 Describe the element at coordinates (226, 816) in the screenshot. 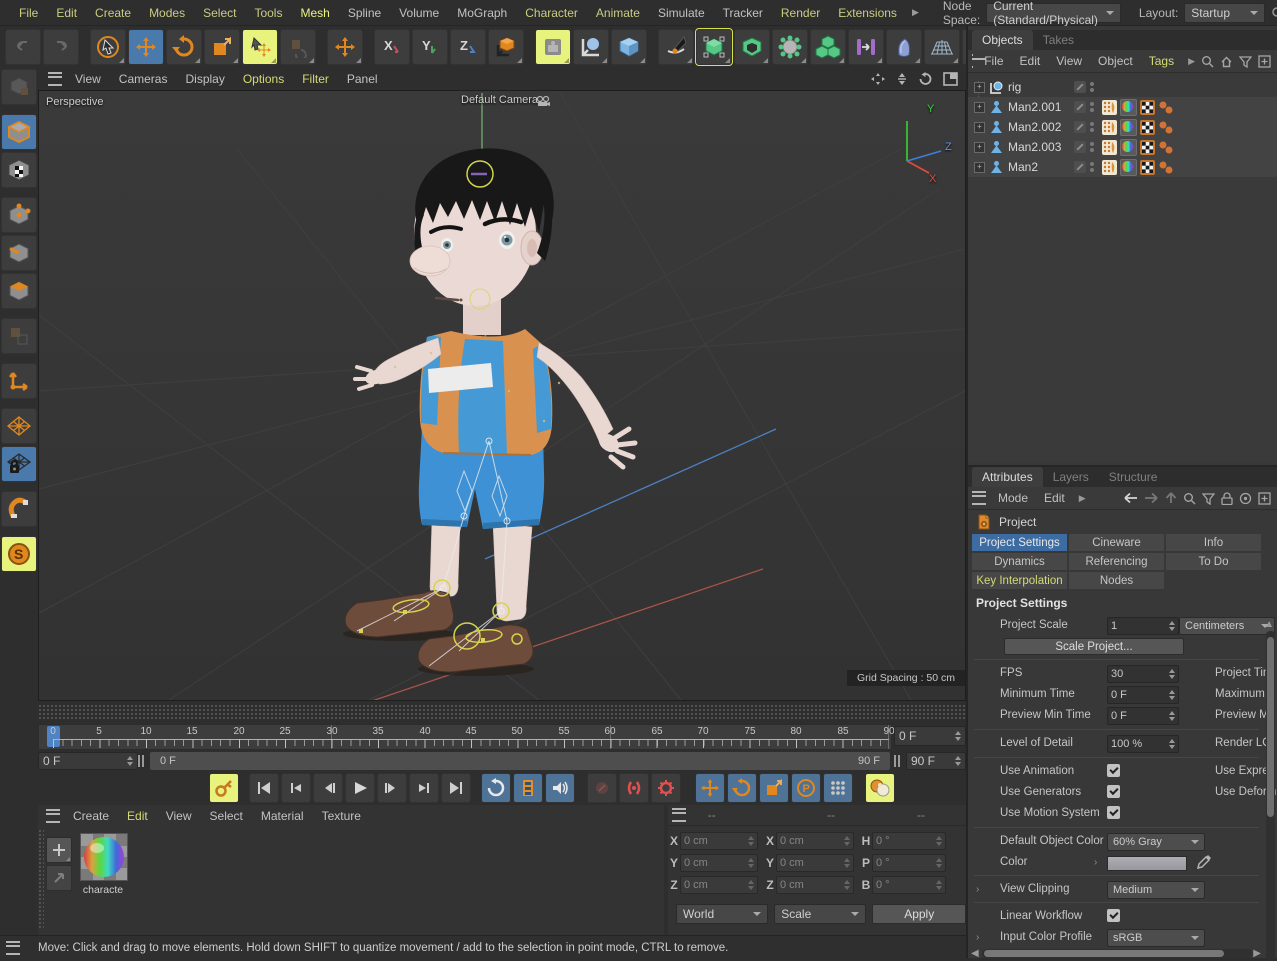

I see `material-menu-select: Select` at that location.